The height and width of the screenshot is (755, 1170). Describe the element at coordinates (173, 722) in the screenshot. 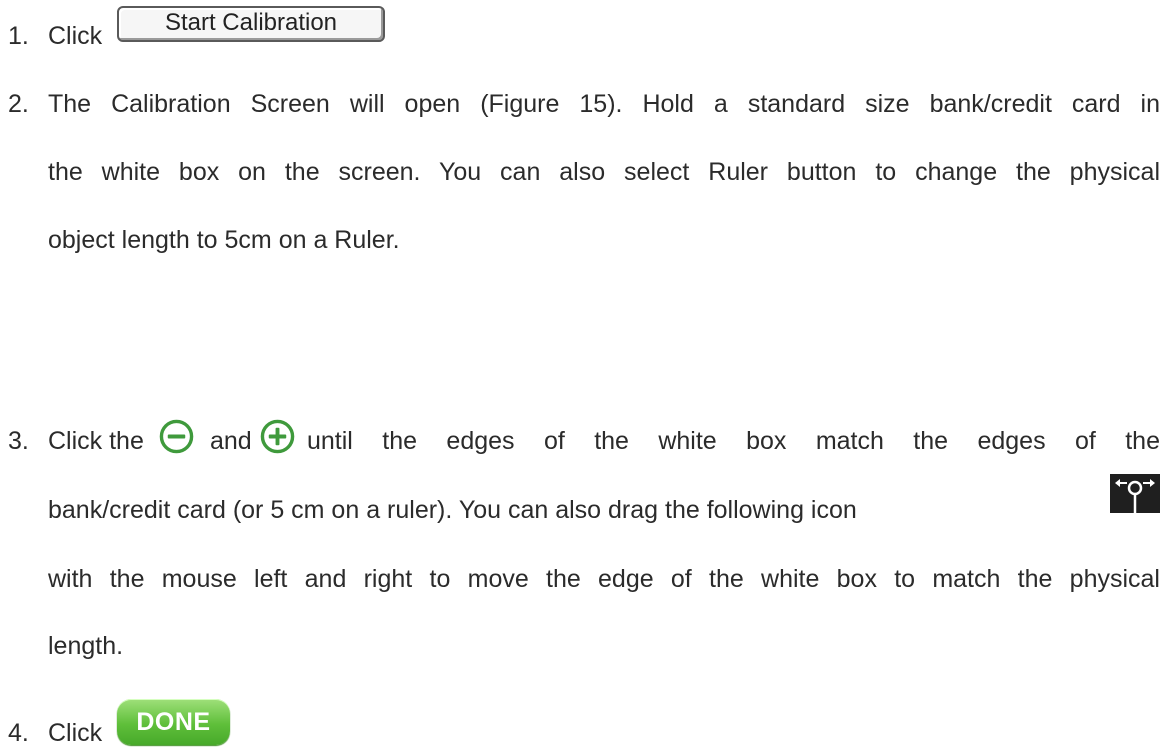

I see `done-button: DONE` at that location.